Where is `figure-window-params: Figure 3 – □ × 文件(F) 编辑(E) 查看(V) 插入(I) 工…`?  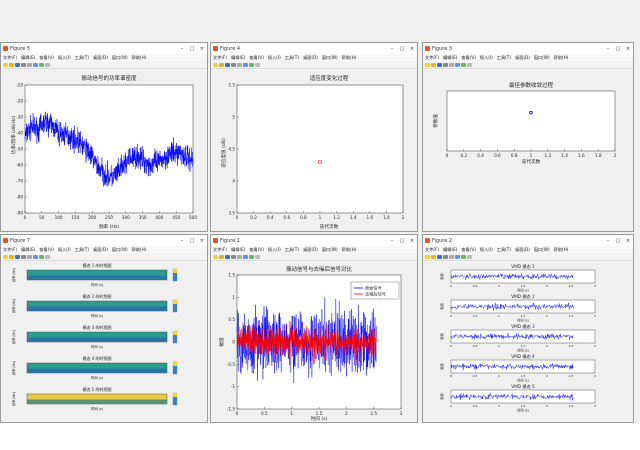 figure-window-params: Figure 3 – □ × 文件(F) 编辑(E) 查看(V) 插入(I) 工… is located at coordinates (528, 137).